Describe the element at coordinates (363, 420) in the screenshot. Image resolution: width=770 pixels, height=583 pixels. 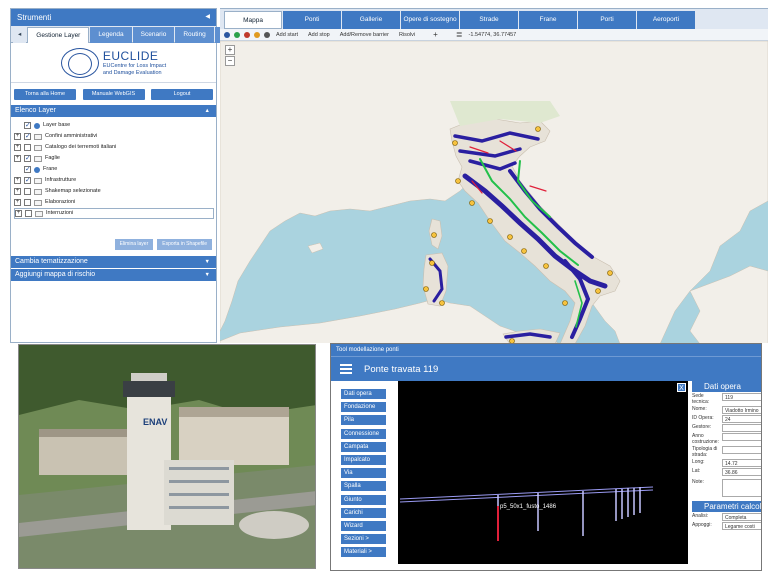
I see `tool-menu-item: Pila` at that location.